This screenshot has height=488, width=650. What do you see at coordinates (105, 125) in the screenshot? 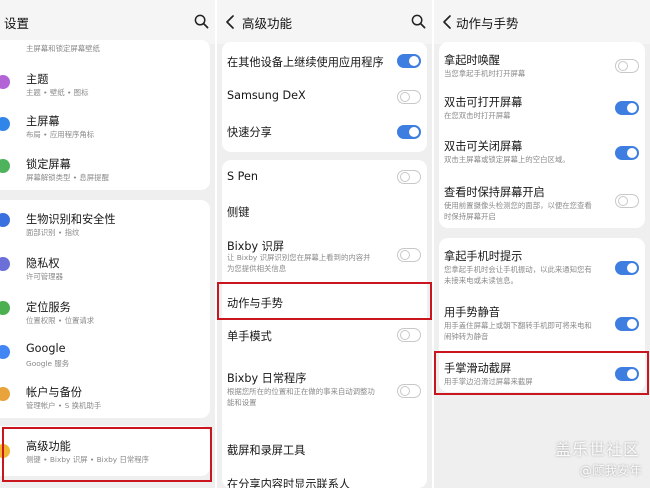
I see `settings-item-home-screen: 主屏幕 布局 • 应用程序角标` at bounding box center [105, 125].